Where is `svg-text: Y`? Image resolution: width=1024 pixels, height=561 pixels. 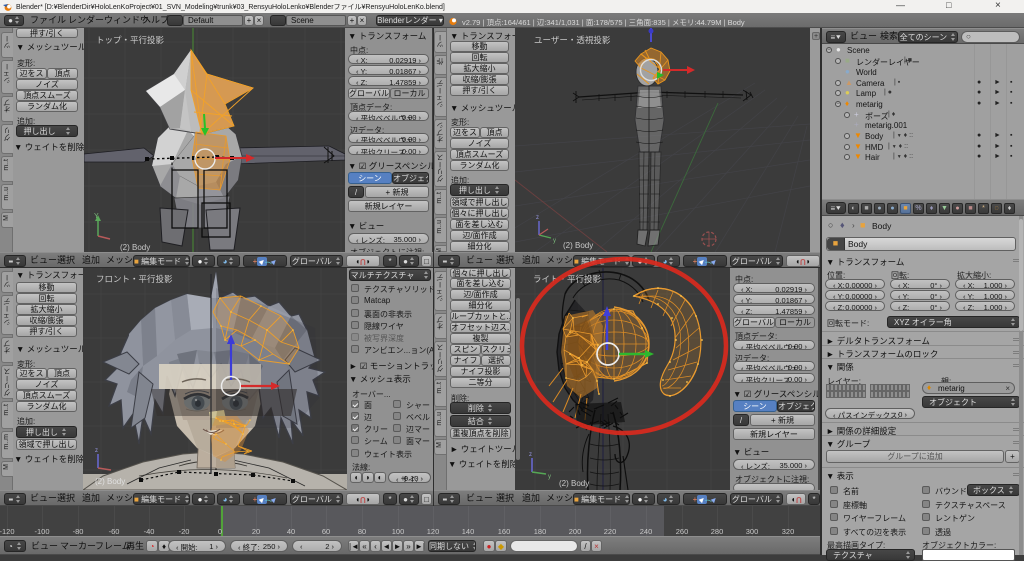
svg-text: Y is located at coordinates (96, 216).